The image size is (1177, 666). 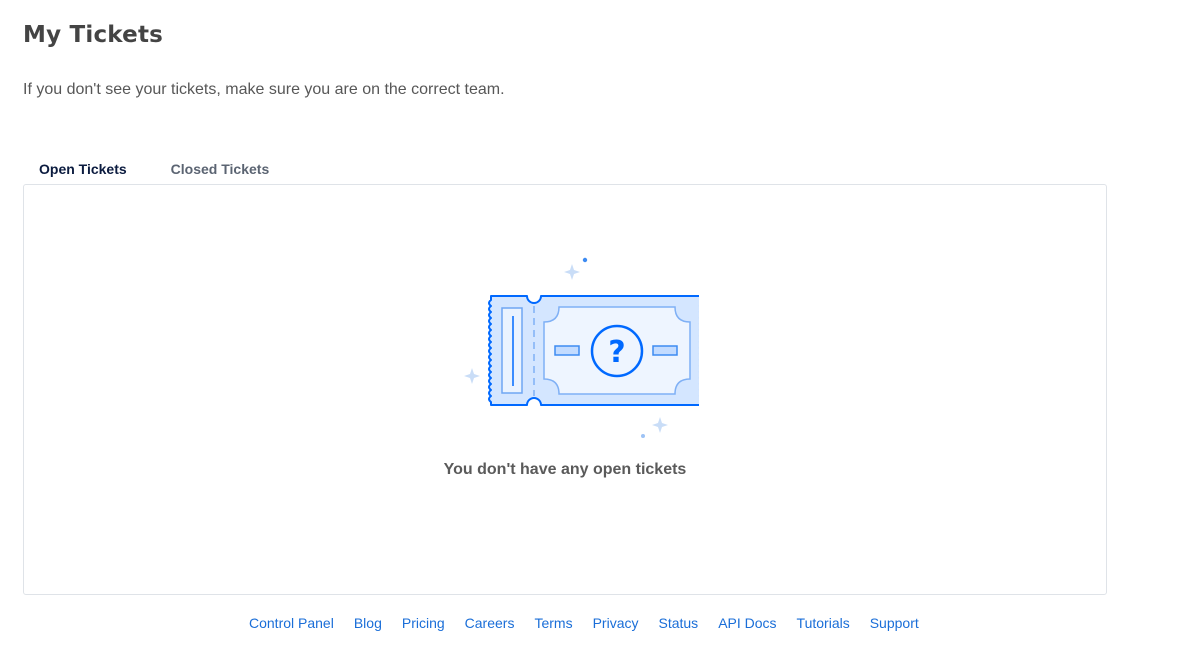 What do you see at coordinates (220, 170) in the screenshot?
I see `tab-closed-tickets: Closed Tickets` at bounding box center [220, 170].